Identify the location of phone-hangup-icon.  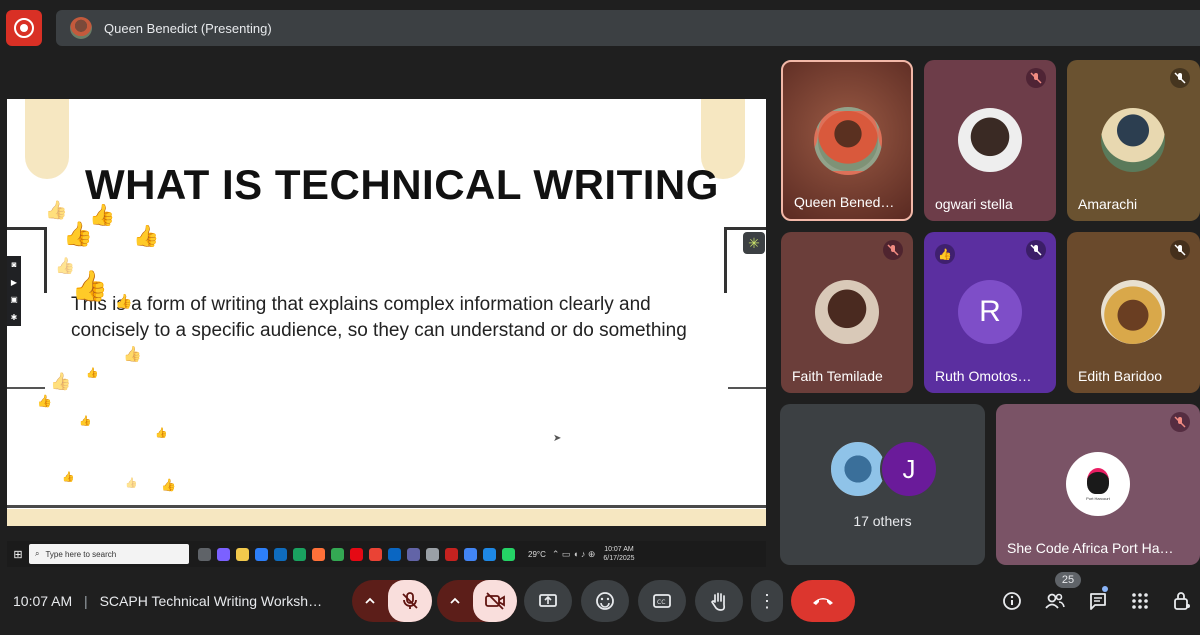
(823, 601).